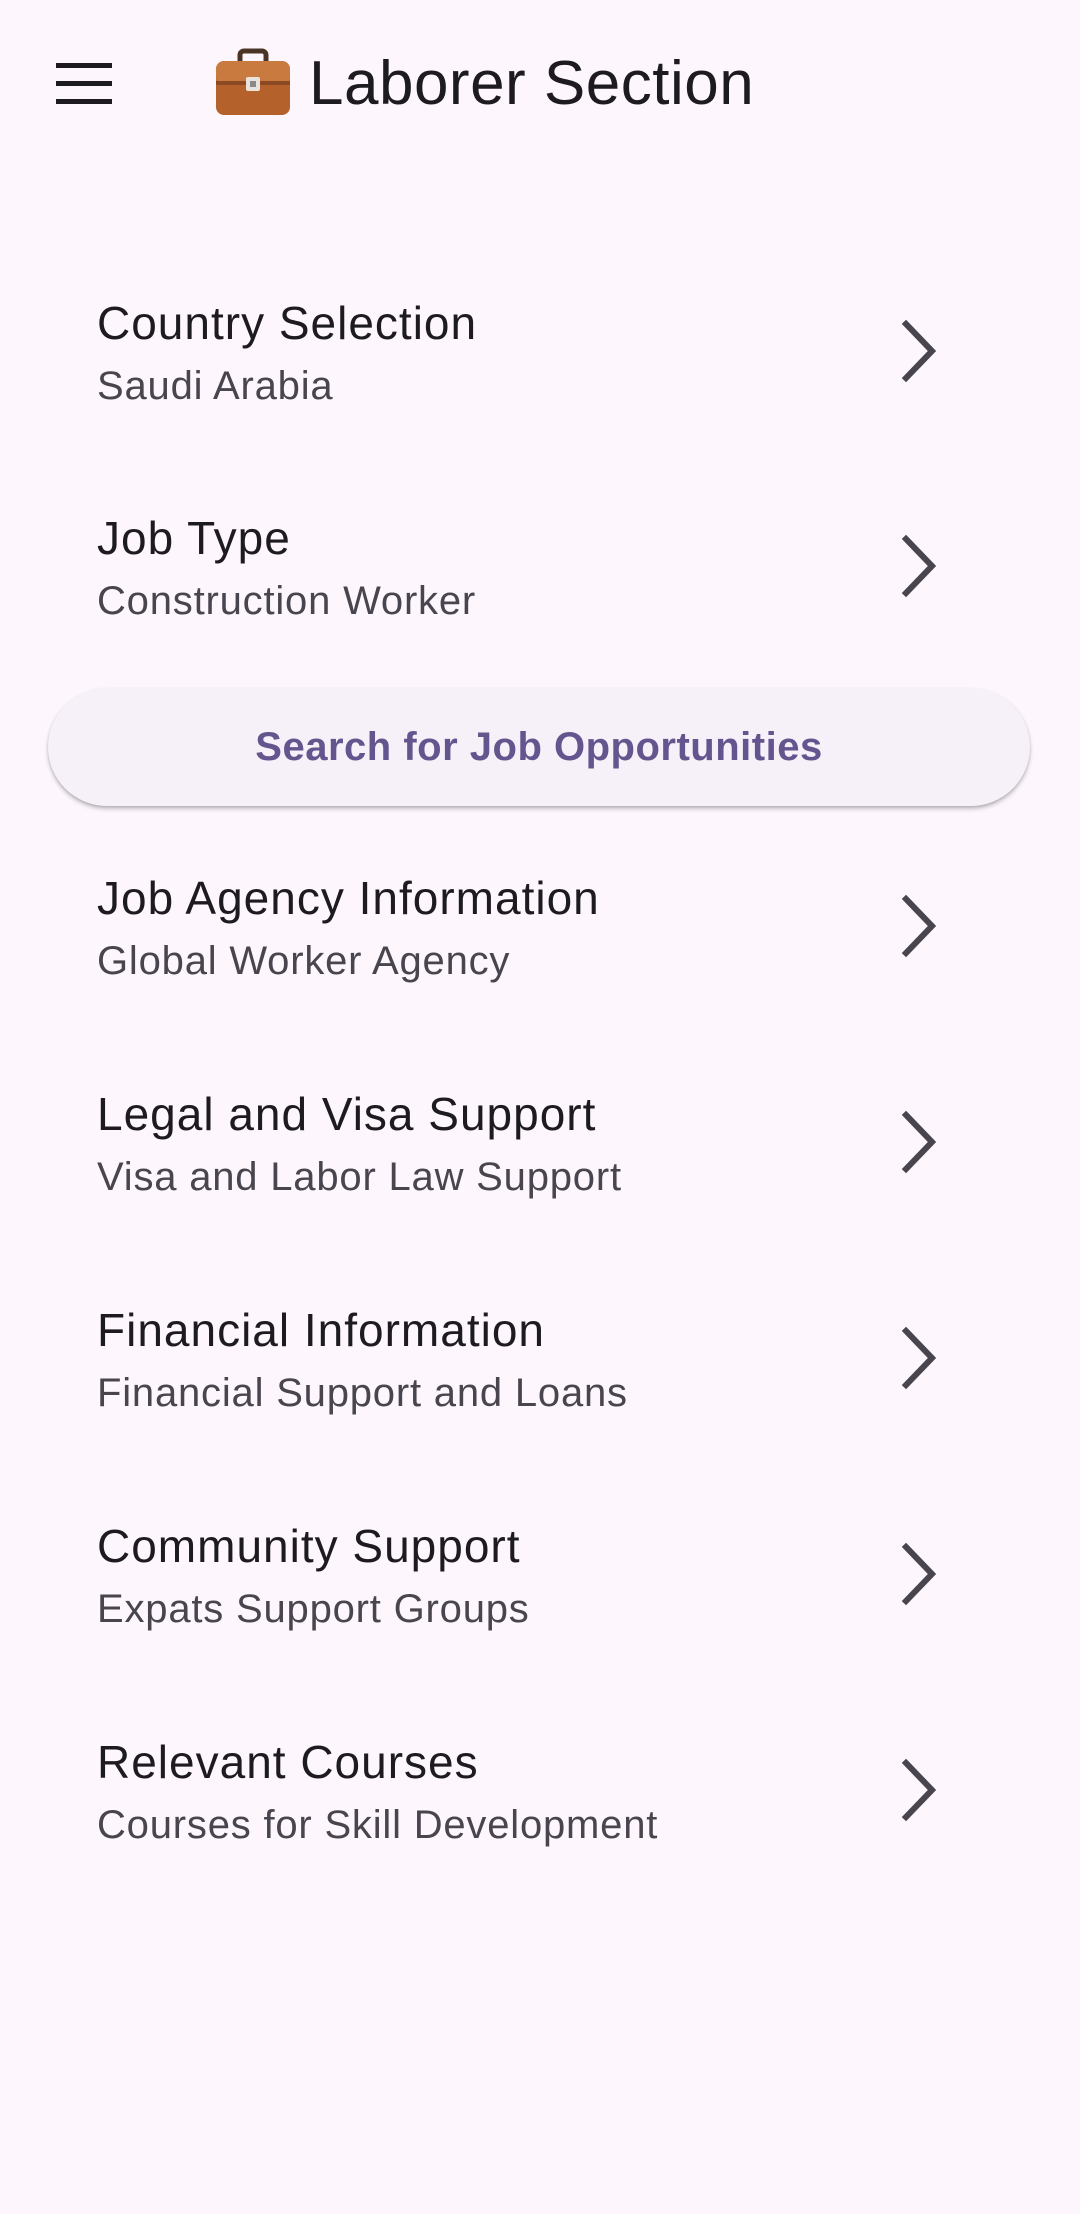 This screenshot has height=2214, width=1080. Describe the element at coordinates (321, 1330) in the screenshot. I see `item-title: Financial Information` at that location.